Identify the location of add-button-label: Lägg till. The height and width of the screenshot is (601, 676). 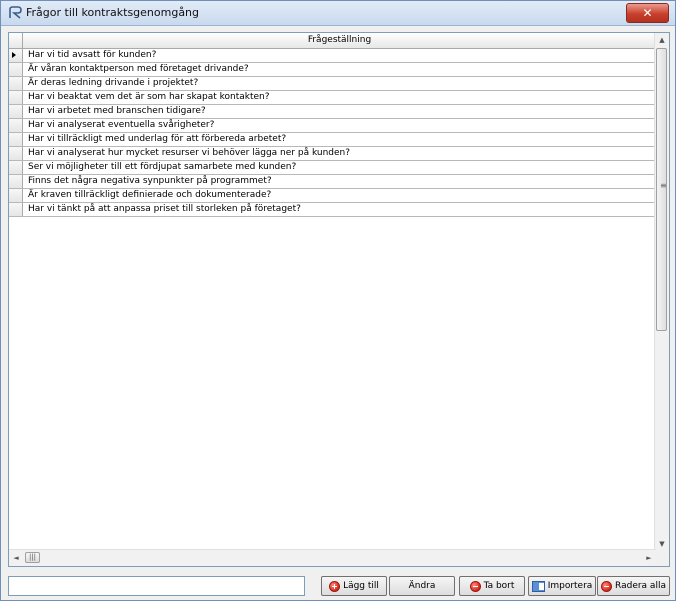
(361, 586).